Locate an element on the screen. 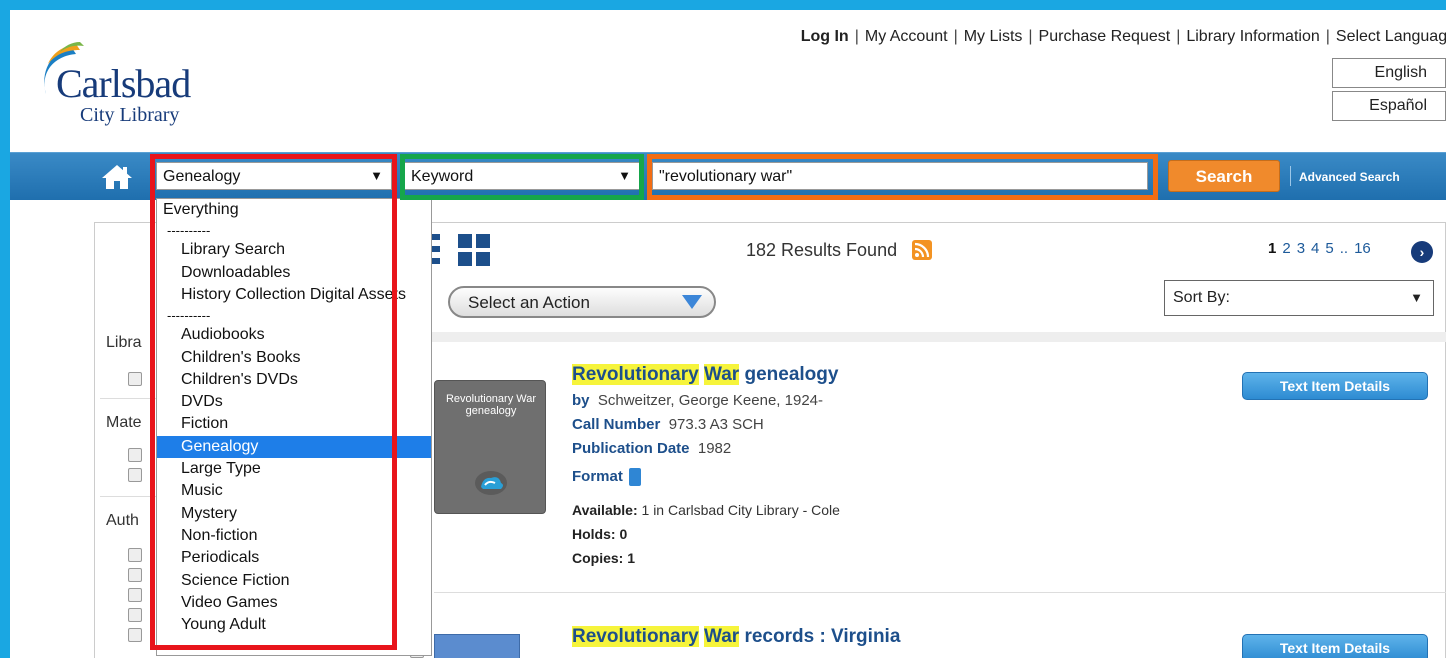 The image size is (1446, 658). next-page-icon: › is located at coordinates (1422, 252).